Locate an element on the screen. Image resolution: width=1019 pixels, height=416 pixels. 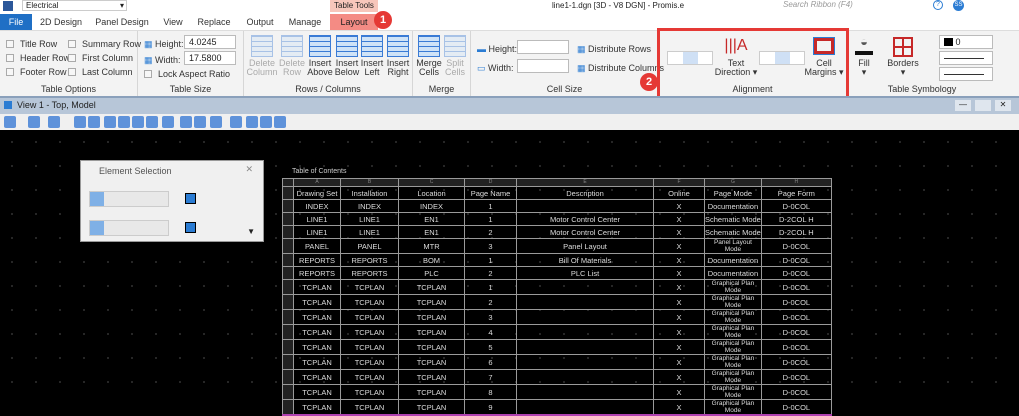
first-column-checkbox: First Column is located at coordinates (100, 58).